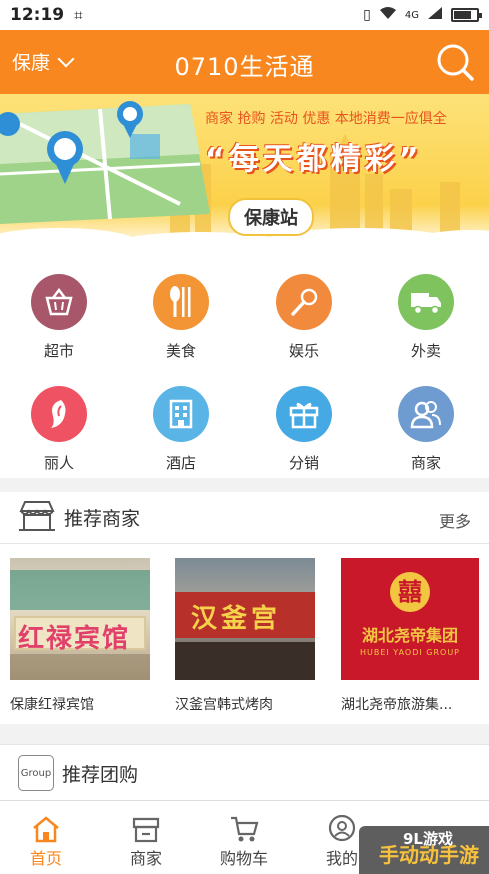 The height and width of the screenshot is (874, 489). I want to click on nav-merchants: 商家, so click(146, 842).